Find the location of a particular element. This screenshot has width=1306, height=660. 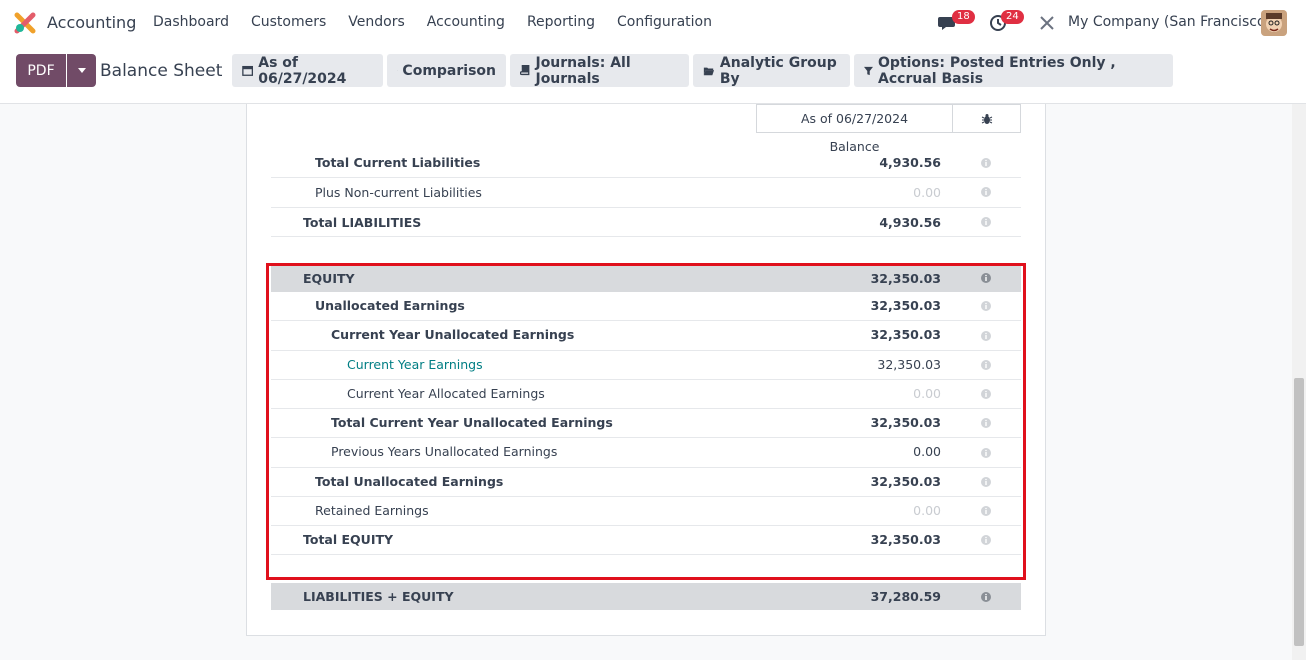

report-row-total: LIABILITIES + EQUITY 37,280.59 is located at coordinates (646, 596).